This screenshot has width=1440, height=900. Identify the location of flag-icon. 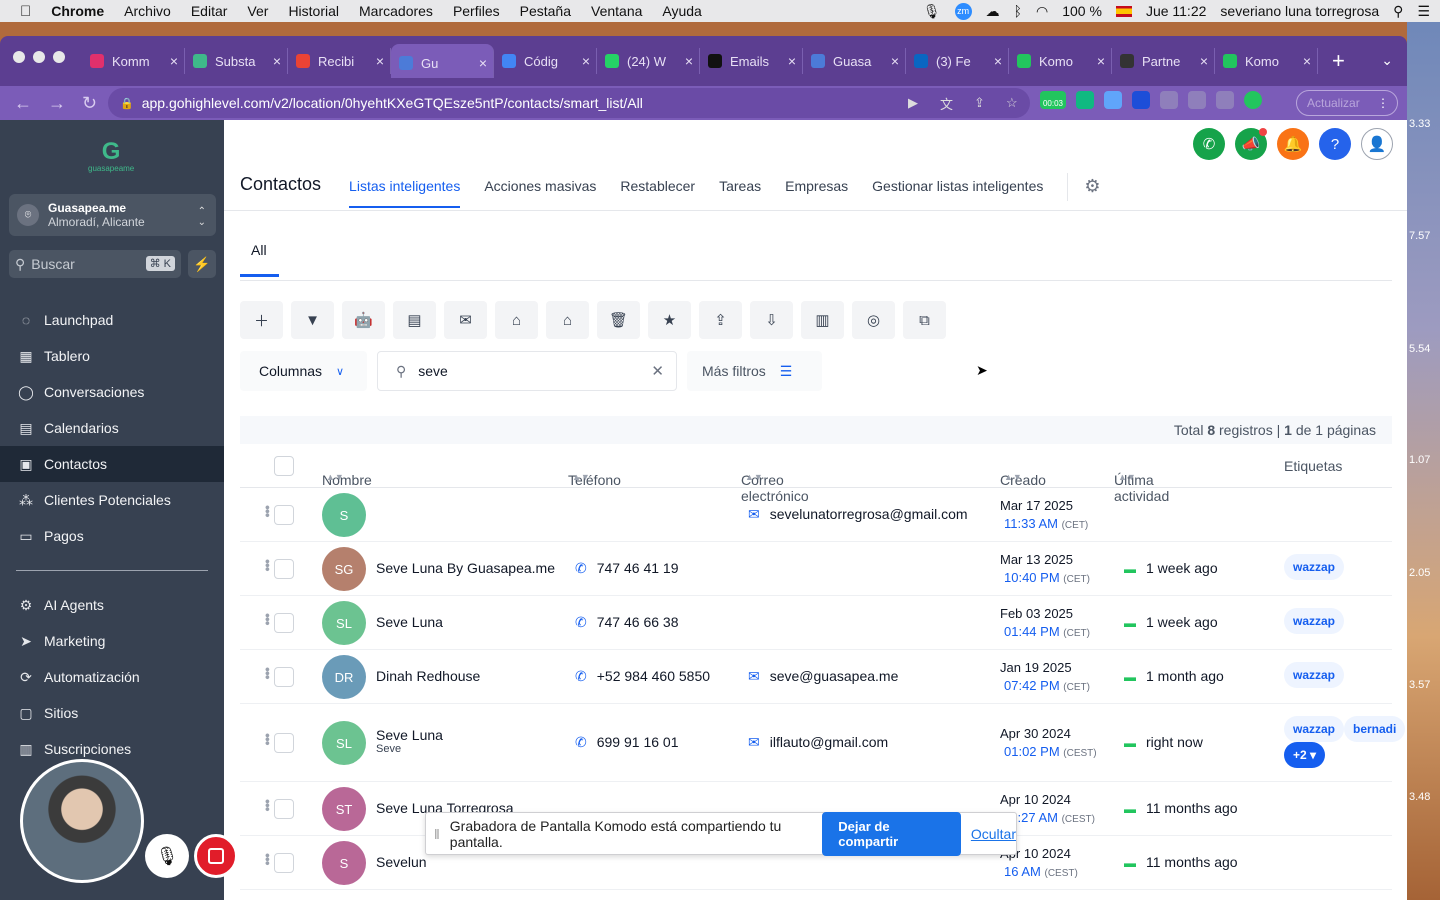
(1123, 11).